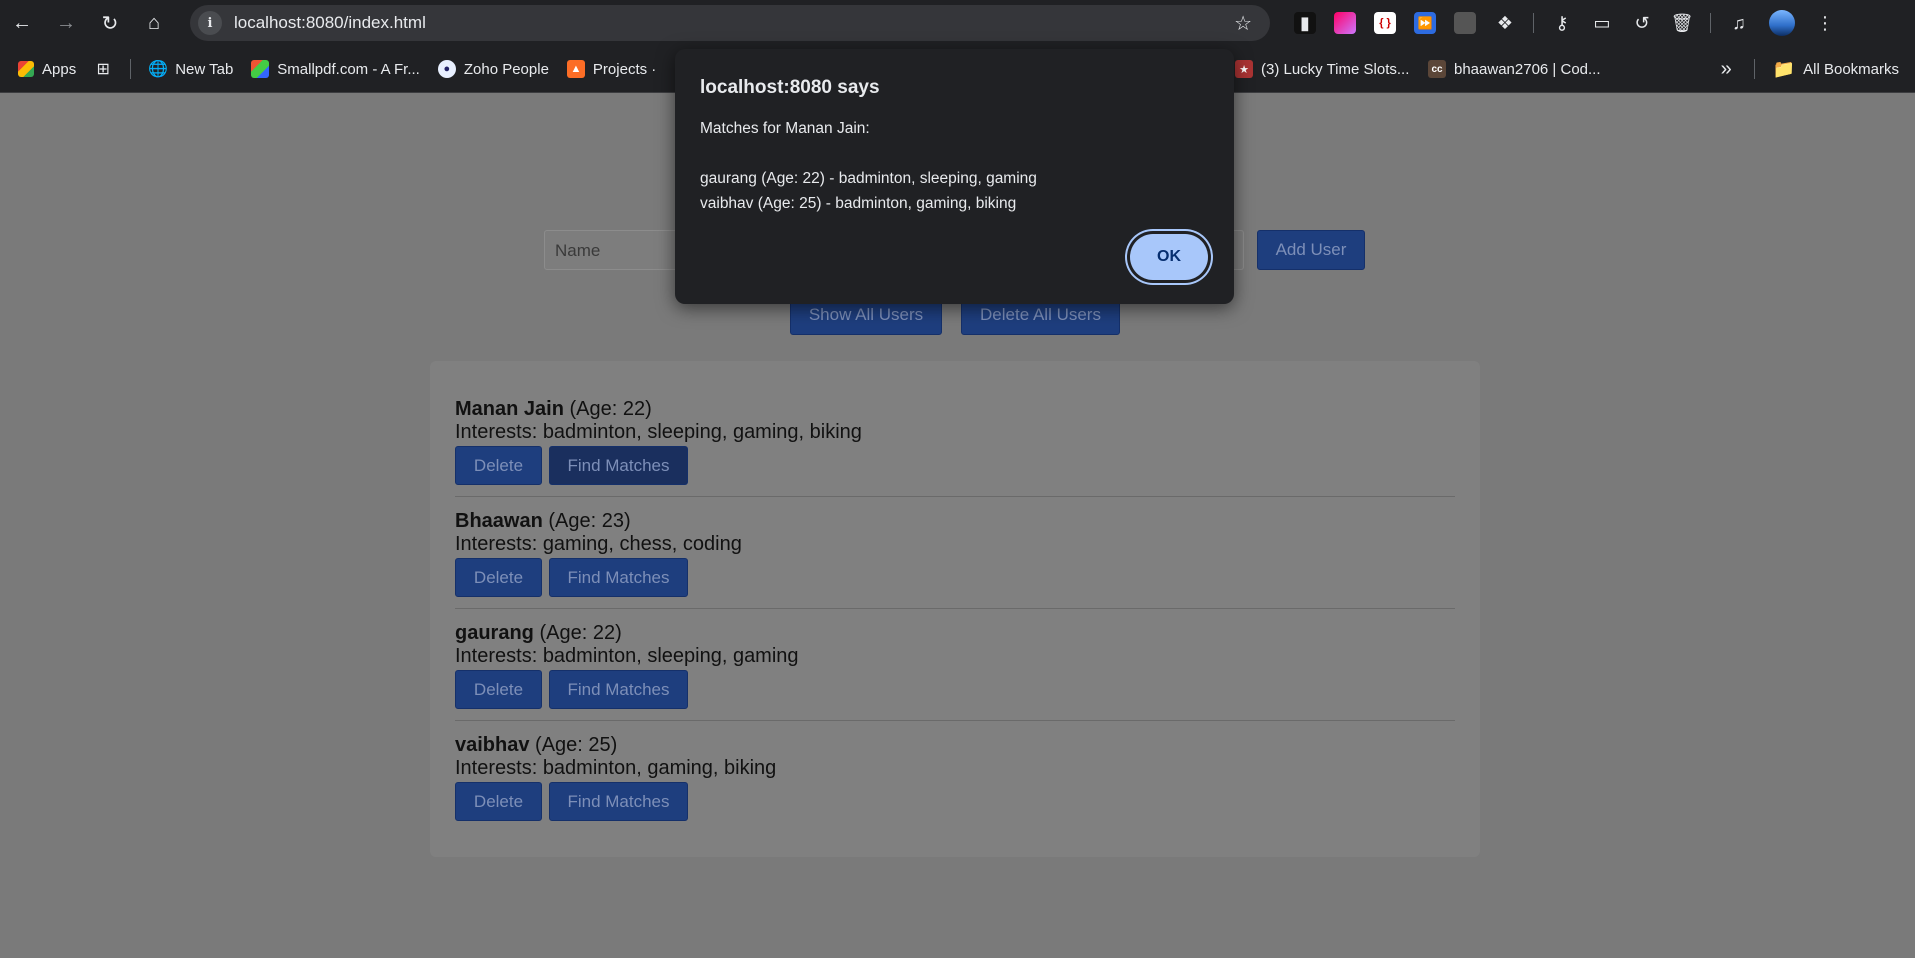 The height and width of the screenshot is (958, 1915). Describe the element at coordinates (1345, 23) in the screenshot. I see `gradient-extension-icon` at that location.